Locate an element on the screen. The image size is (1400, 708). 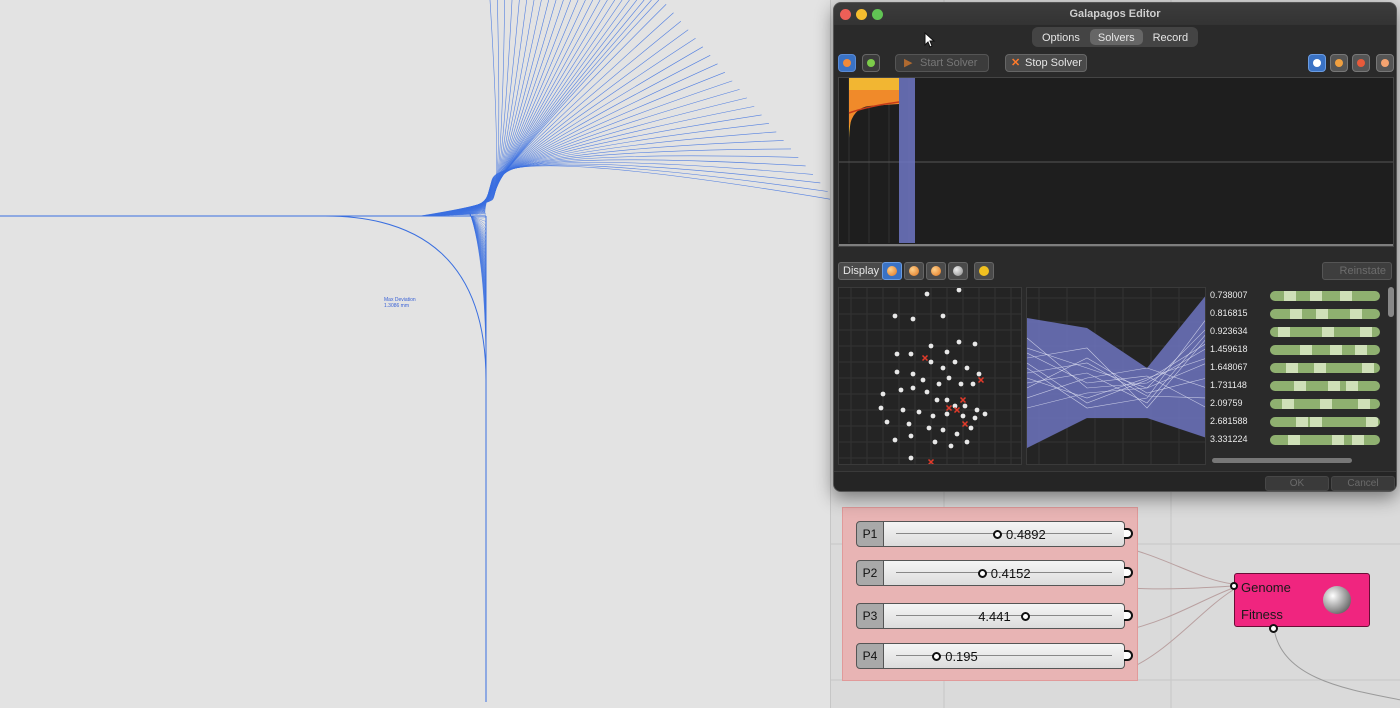
genome-fitness-value: 0.738007 is located at coordinates (1229, 295).